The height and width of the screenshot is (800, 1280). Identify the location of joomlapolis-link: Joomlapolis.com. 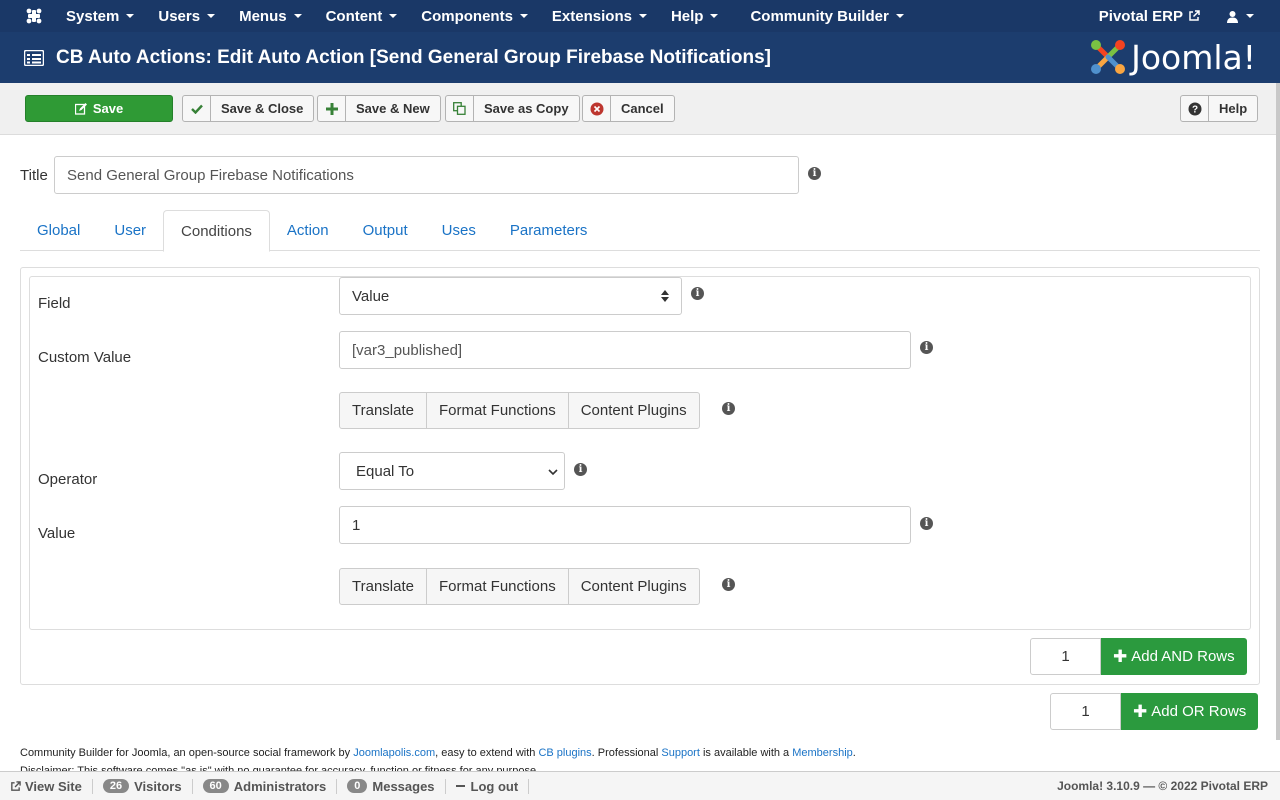
(394, 753).